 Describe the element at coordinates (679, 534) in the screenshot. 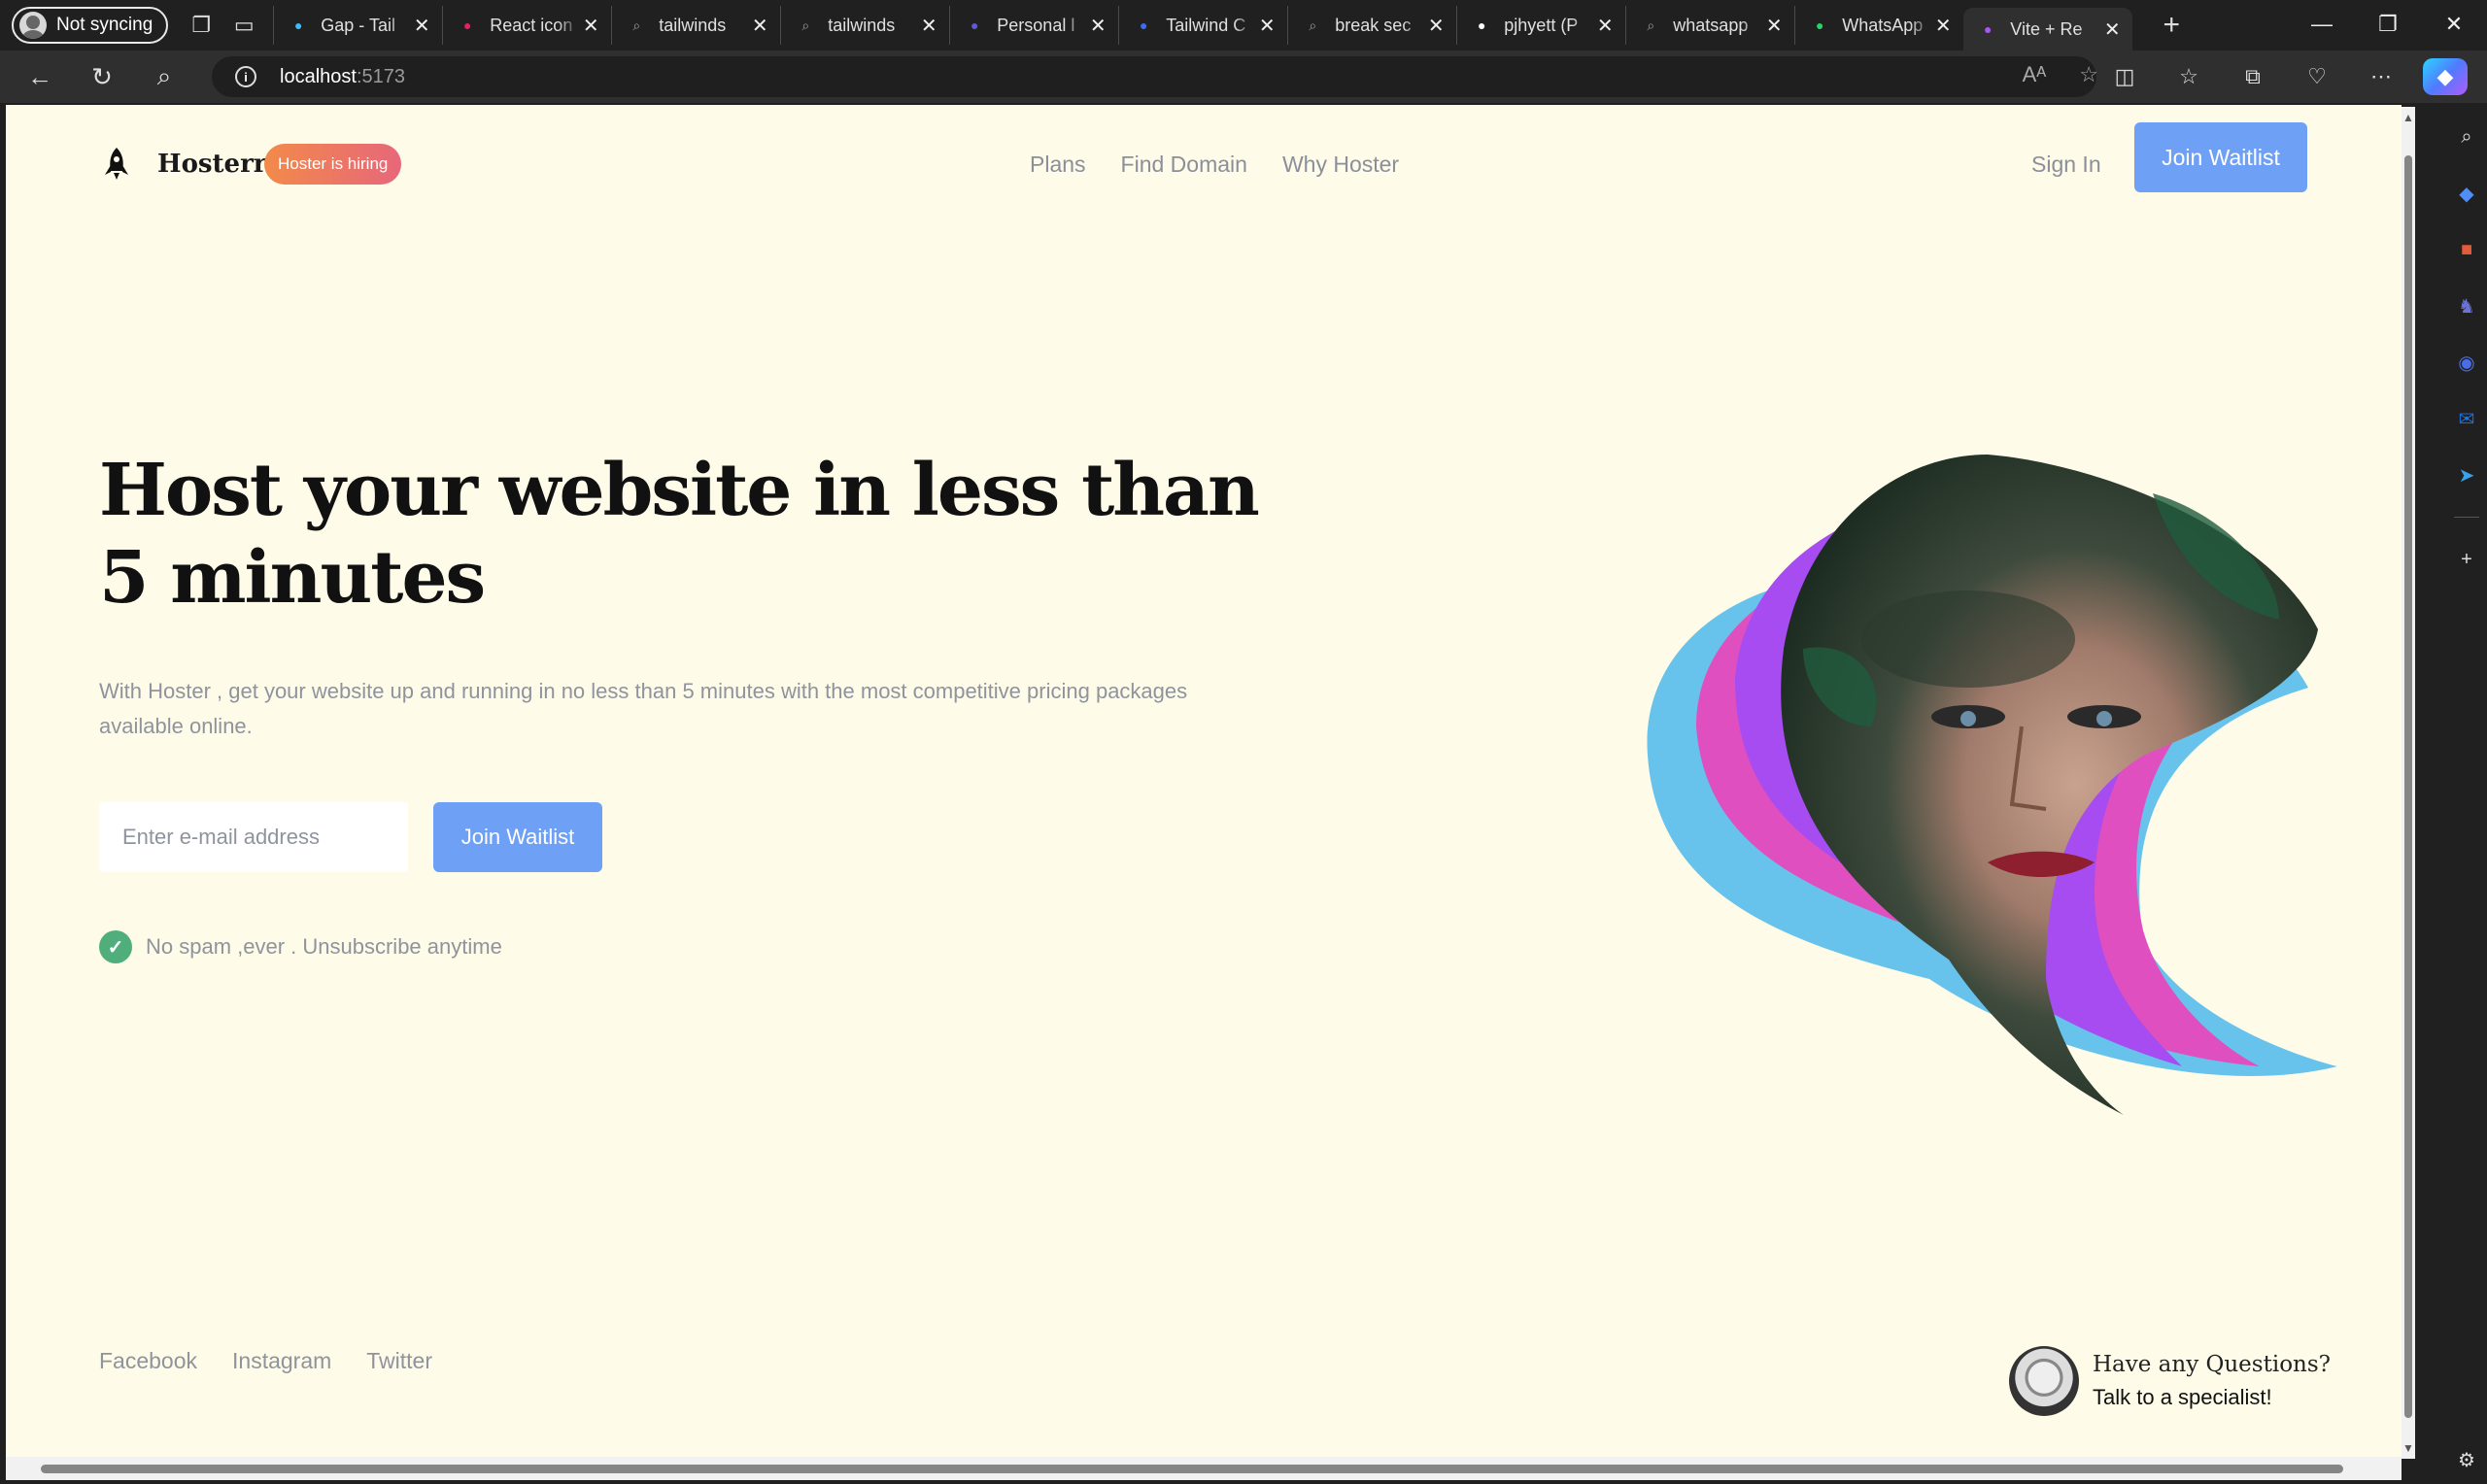

I see `hero-headline: Host your website in less than 5 minutes` at that location.